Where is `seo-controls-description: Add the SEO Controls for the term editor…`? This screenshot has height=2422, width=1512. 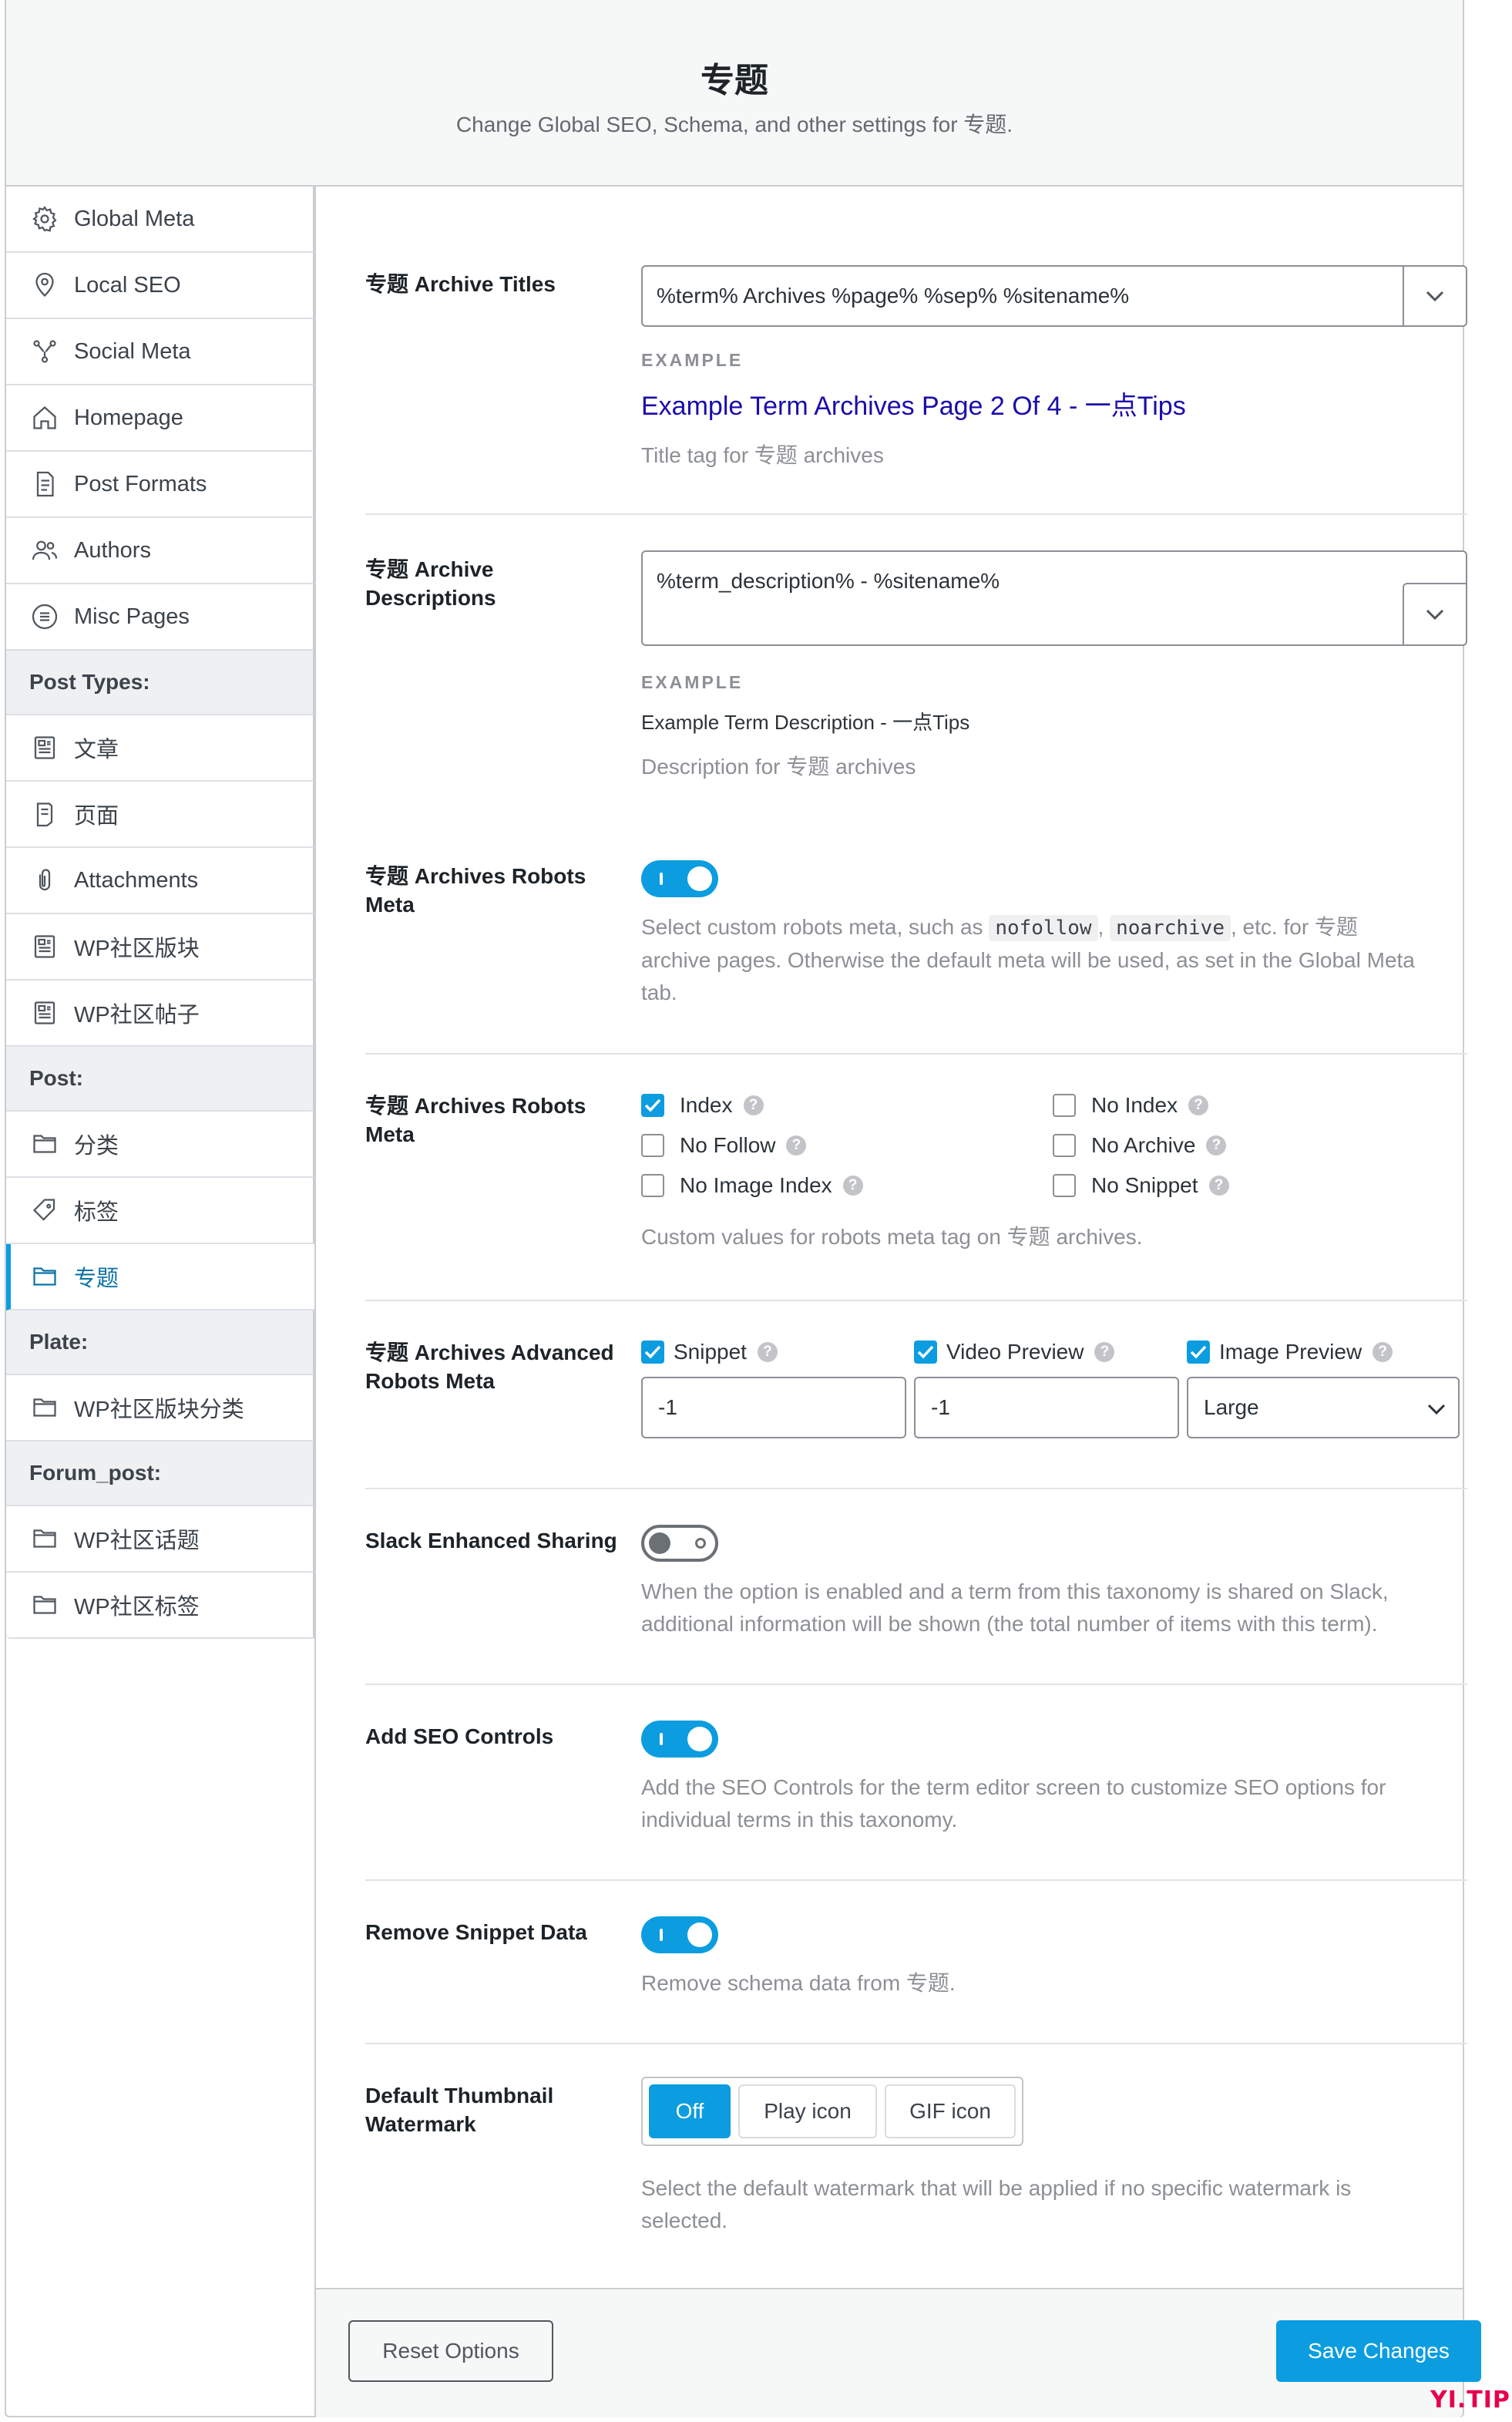
seo-controls-description: Add the SEO Controls for the term editor… is located at coordinates (1014, 1803).